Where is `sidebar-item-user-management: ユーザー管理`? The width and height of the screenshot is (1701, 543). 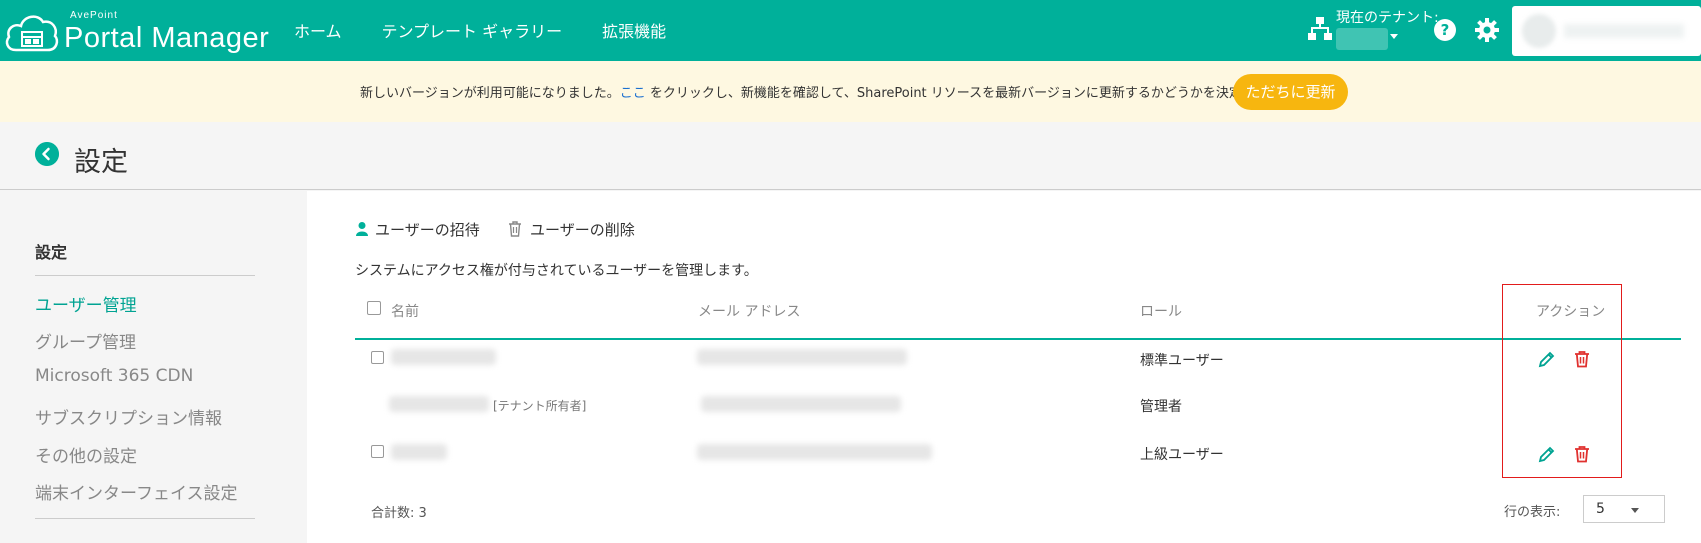
sidebar-item-user-management: ユーザー管理 is located at coordinates (86, 303).